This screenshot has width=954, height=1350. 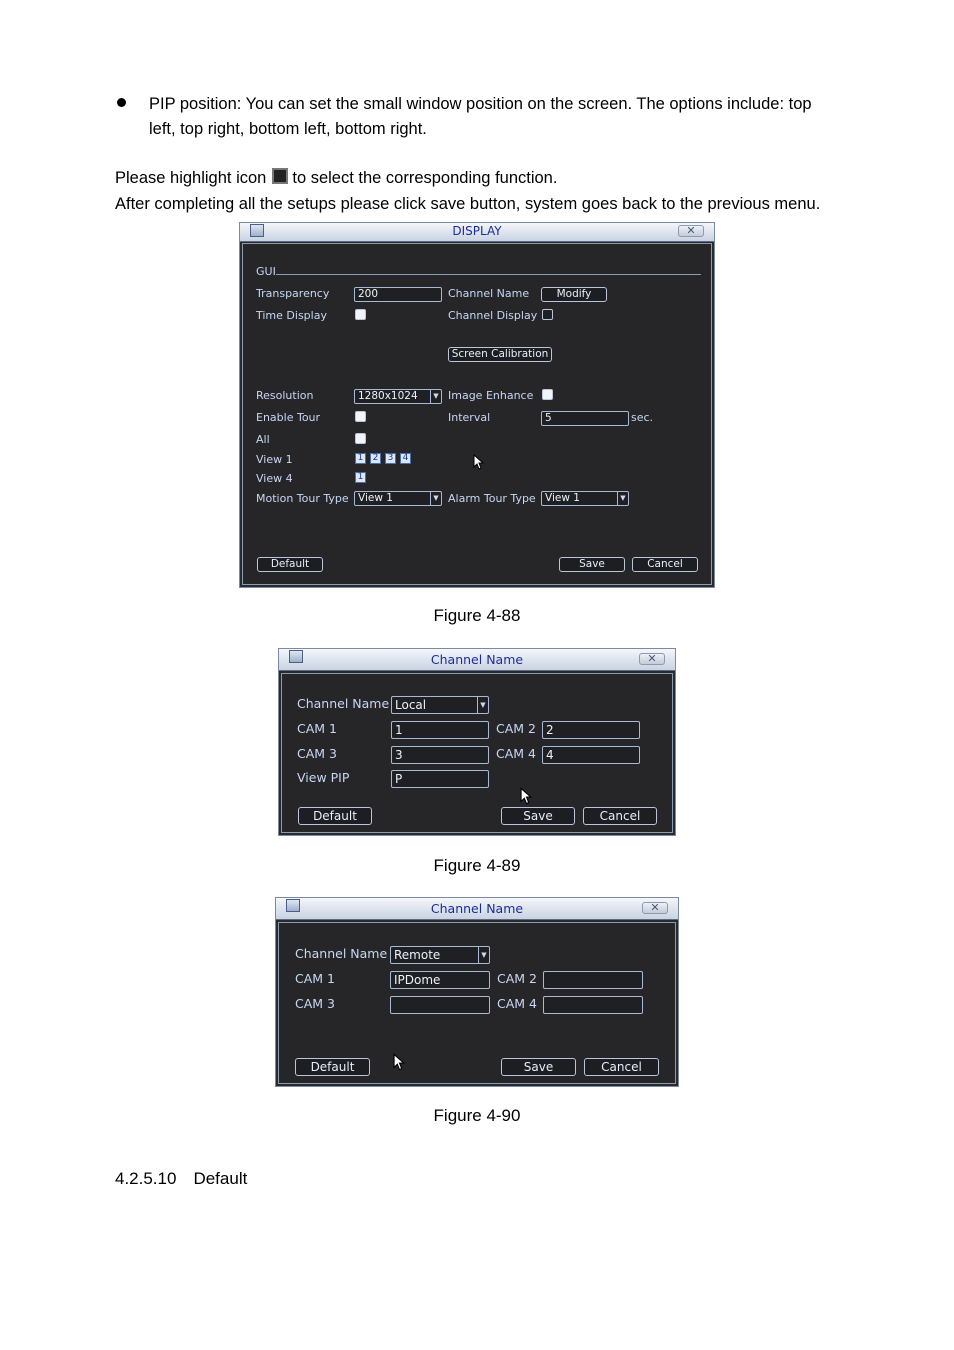 I want to click on channel-remote-titlebar: Channel Name ✕, so click(x=477, y=909).